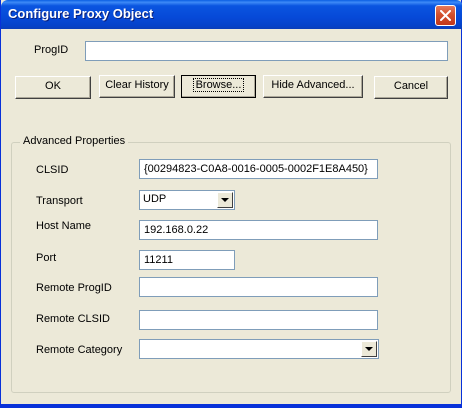 The height and width of the screenshot is (408, 462). I want to click on ok-button-label: OK, so click(53, 86).